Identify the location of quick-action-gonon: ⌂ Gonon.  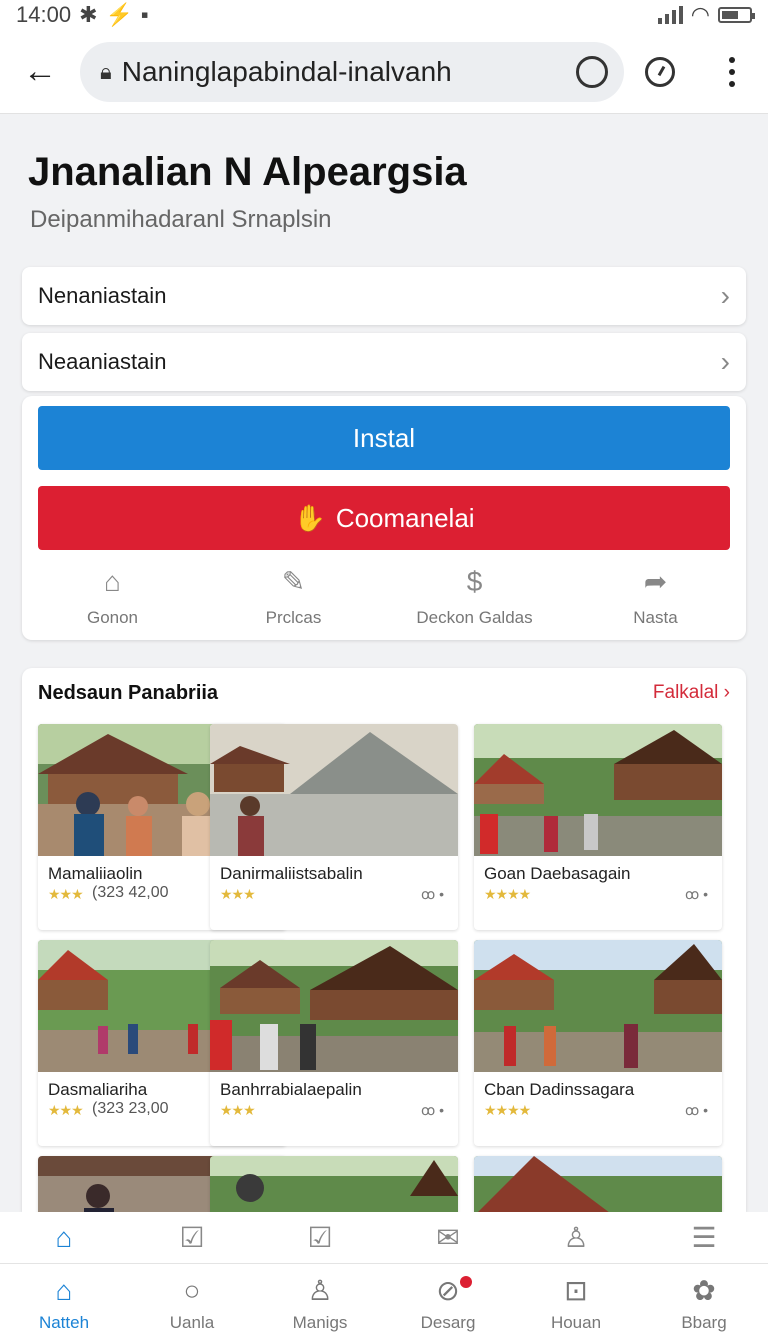
(112, 597).